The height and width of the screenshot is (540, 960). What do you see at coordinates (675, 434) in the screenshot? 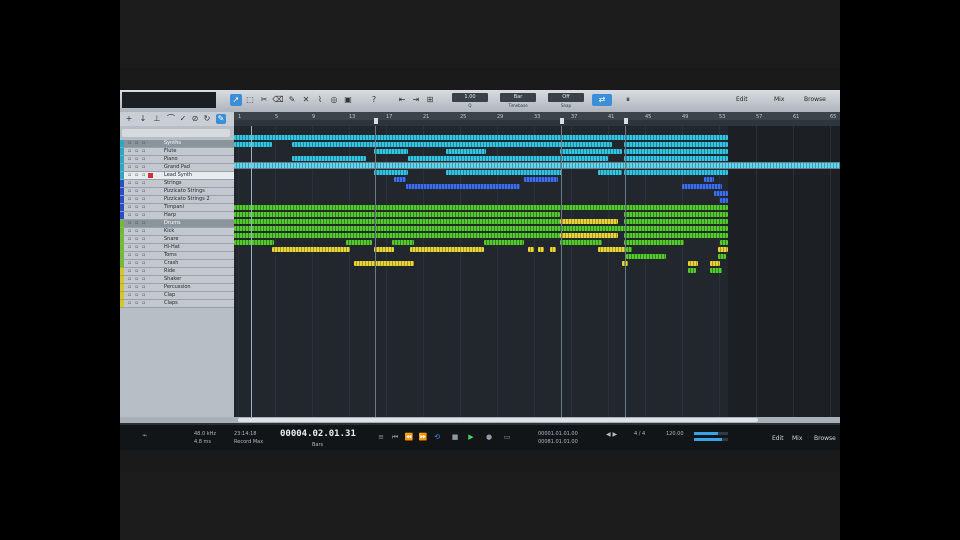
I see `tempo-display: 120.00` at bounding box center [675, 434].